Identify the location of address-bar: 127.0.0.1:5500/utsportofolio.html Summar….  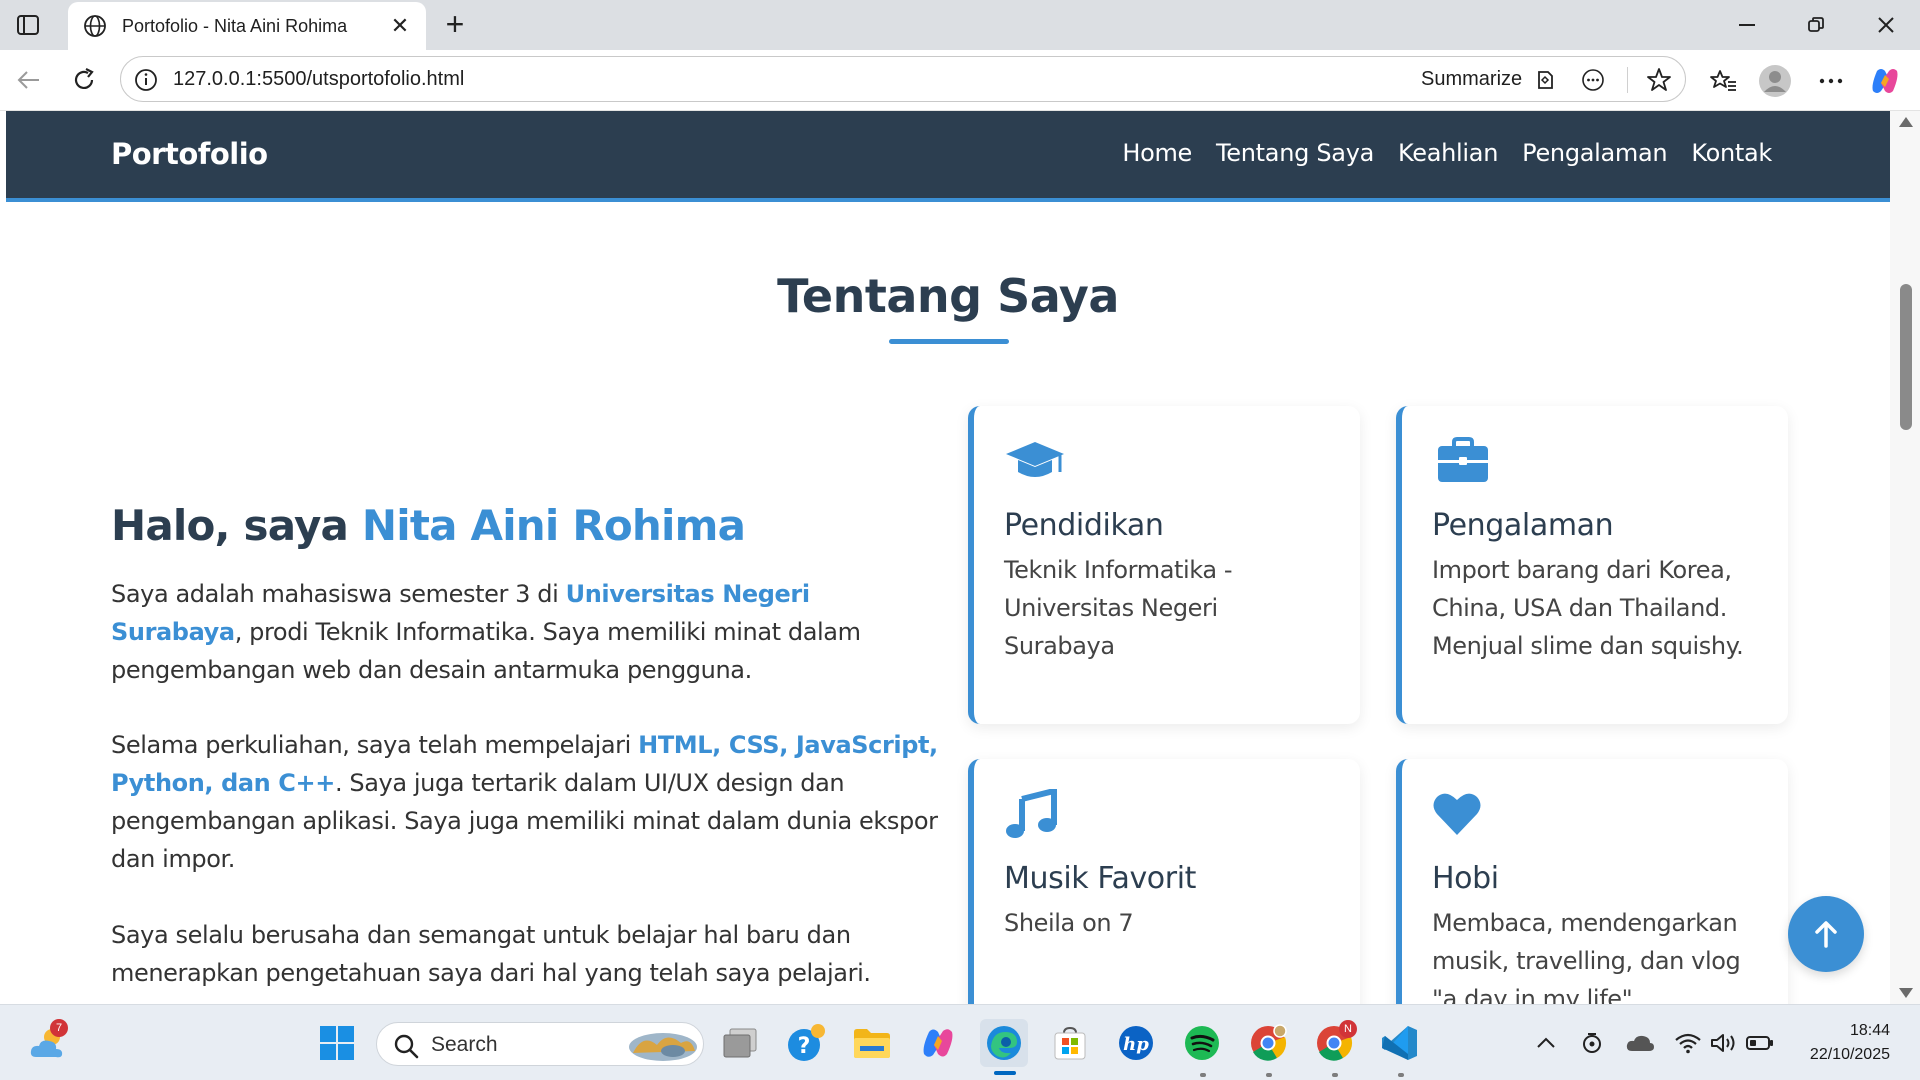
(903, 79).